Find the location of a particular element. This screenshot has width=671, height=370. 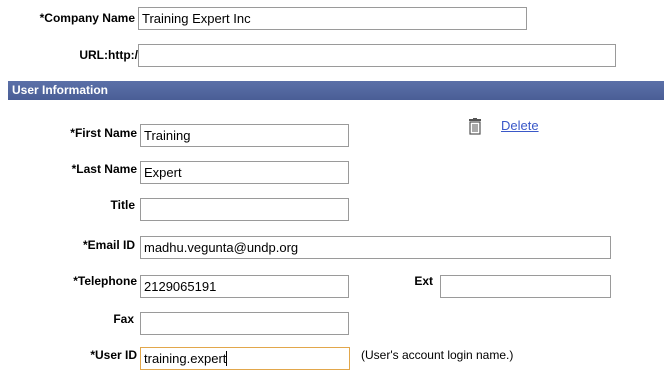

ext-input is located at coordinates (525, 286).